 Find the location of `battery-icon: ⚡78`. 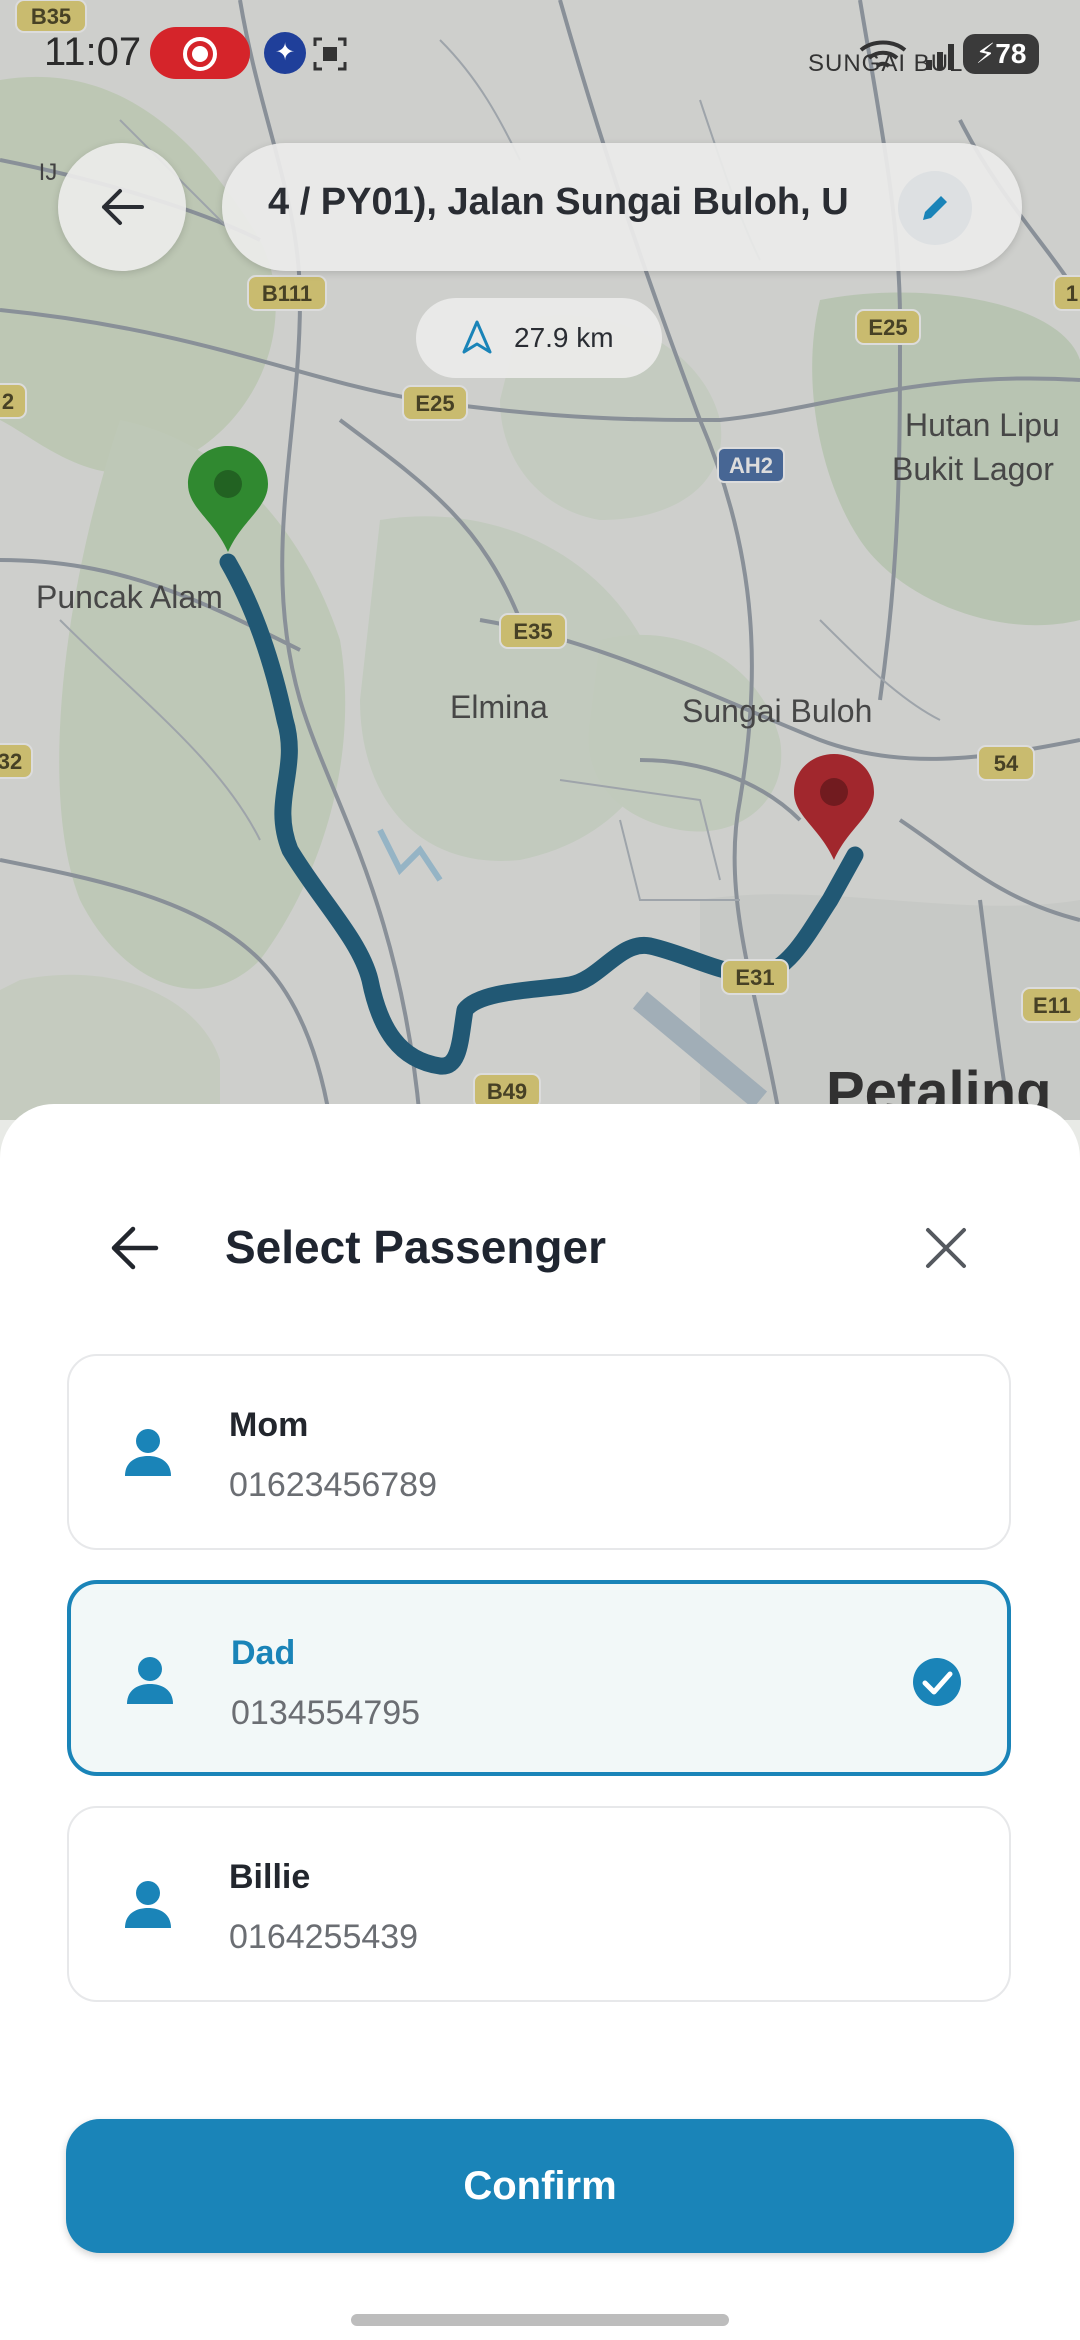

battery-icon: ⚡78 is located at coordinates (1001, 54).